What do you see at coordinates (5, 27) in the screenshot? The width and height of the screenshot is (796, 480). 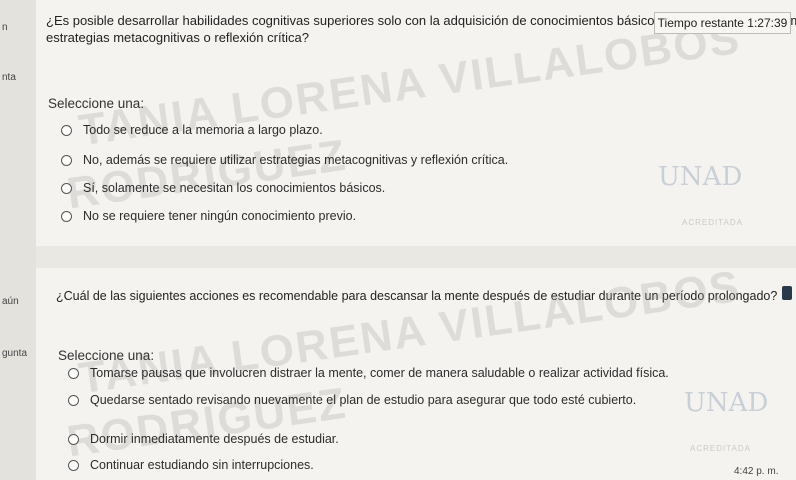 I see `left-fragment-1: n` at bounding box center [5, 27].